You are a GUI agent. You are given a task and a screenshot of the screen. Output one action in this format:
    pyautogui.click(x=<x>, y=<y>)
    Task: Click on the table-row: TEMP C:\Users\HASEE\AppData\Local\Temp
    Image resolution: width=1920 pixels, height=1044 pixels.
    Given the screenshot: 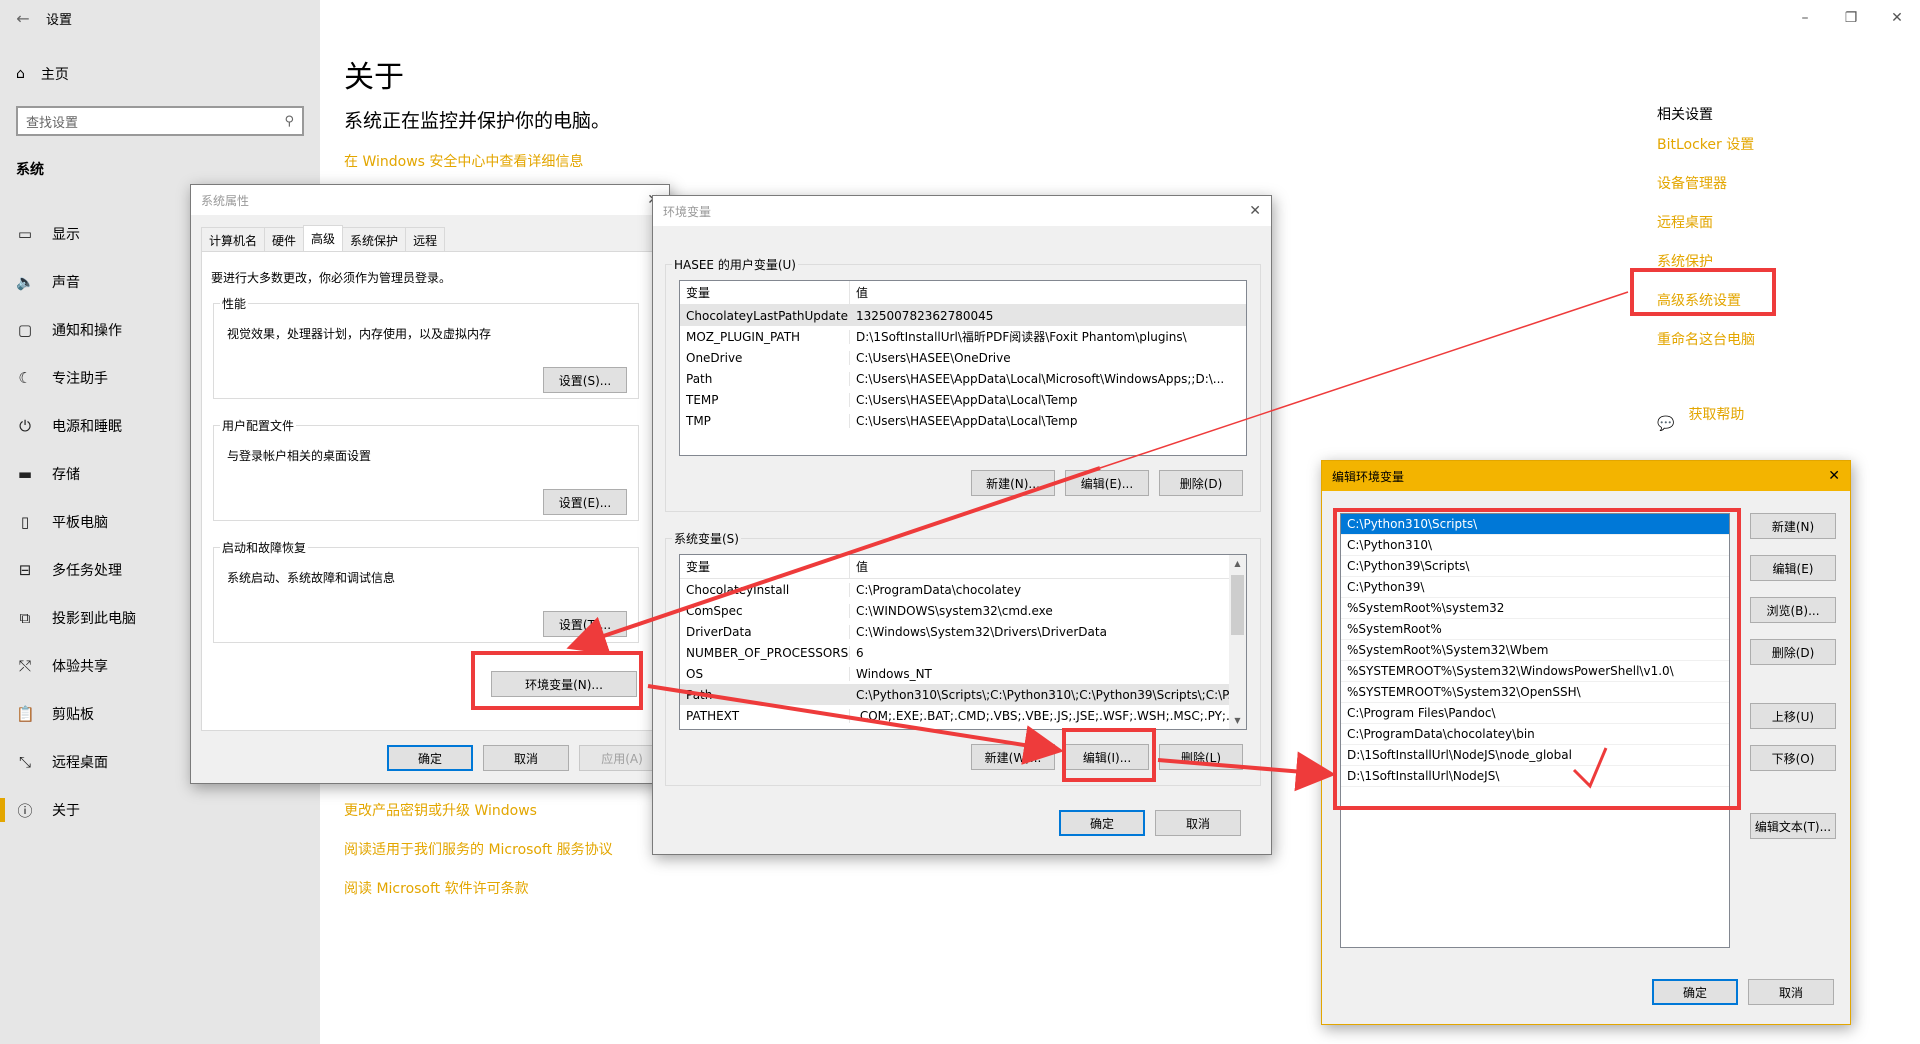 What is the action you would take?
    pyautogui.click(x=963, y=399)
    